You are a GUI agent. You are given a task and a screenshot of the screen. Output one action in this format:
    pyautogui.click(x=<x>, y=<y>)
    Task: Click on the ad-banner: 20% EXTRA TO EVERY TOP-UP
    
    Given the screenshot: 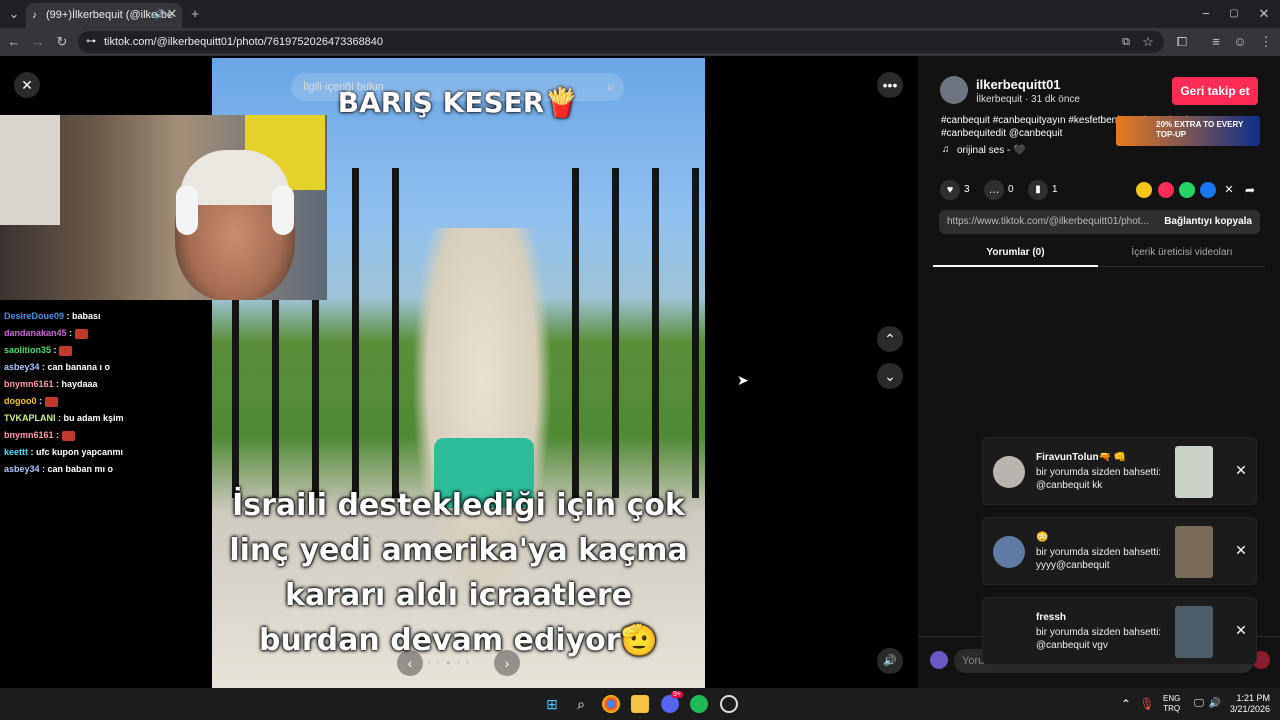 What is the action you would take?
    pyautogui.click(x=1188, y=131)
    